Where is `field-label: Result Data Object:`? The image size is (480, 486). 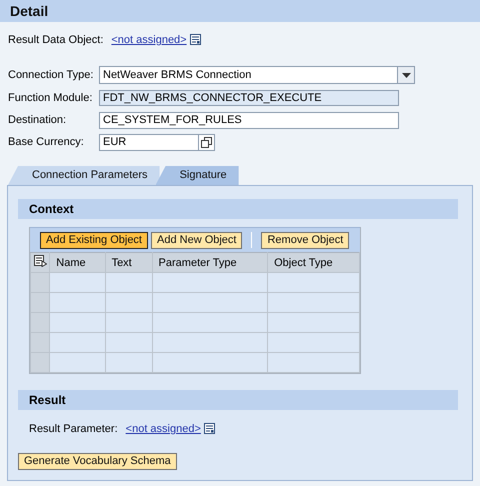
field-label: Result Data Object: is located at coordinates (56, 40).